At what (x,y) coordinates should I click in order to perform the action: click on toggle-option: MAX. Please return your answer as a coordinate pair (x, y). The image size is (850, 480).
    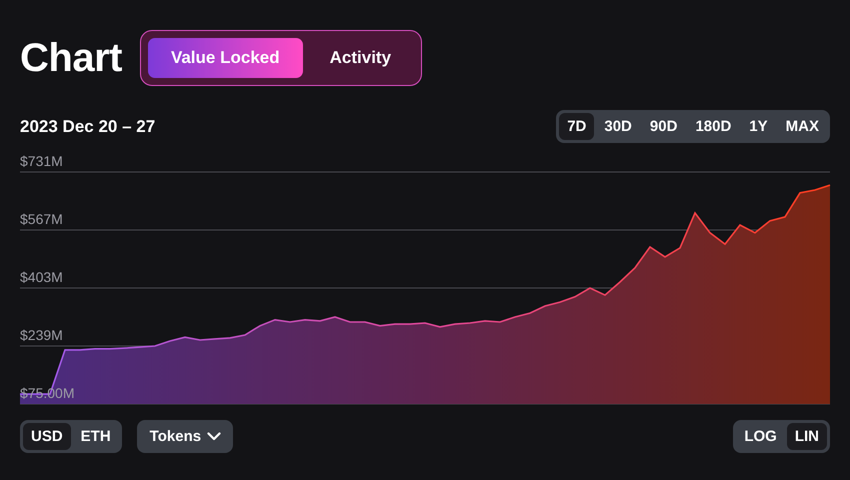
    Looking at the image, I should click on (802, 126).